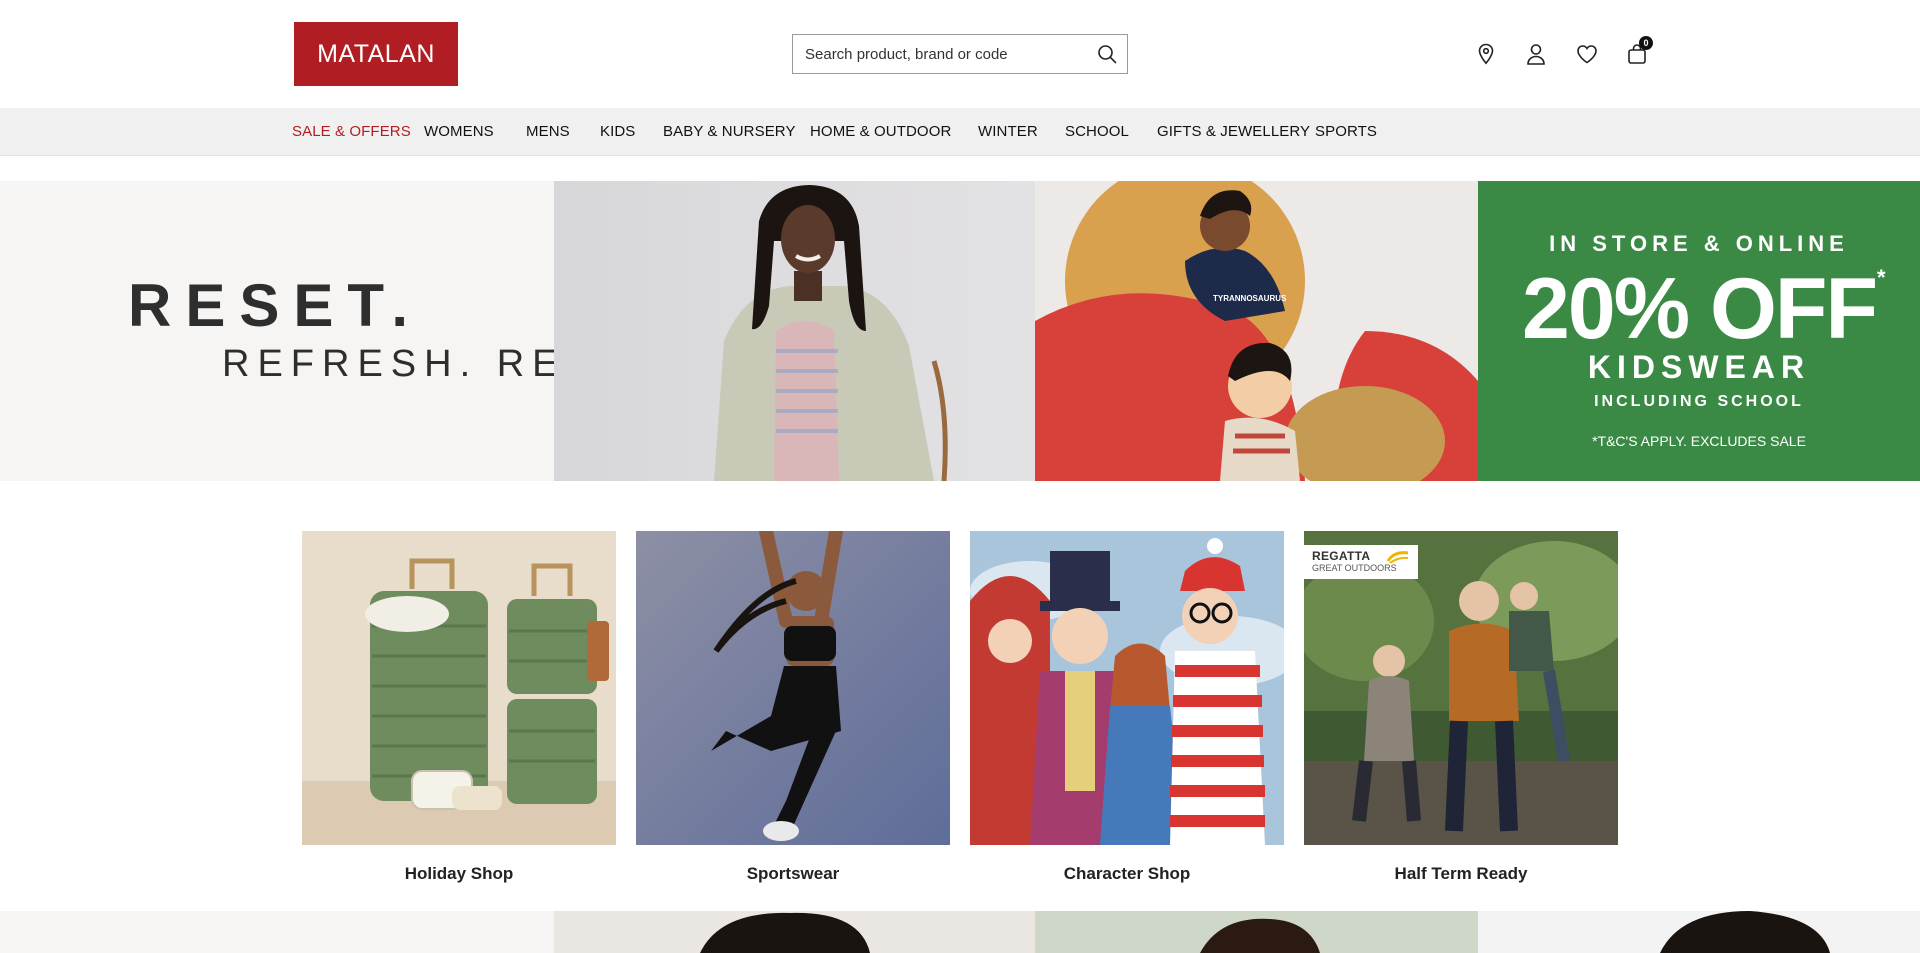 The height and width of the screenshot is (953, 1920). Describe the element at coordinates (1127, 874) in the screenshot. I see `category-label: Character Shop` at that location.